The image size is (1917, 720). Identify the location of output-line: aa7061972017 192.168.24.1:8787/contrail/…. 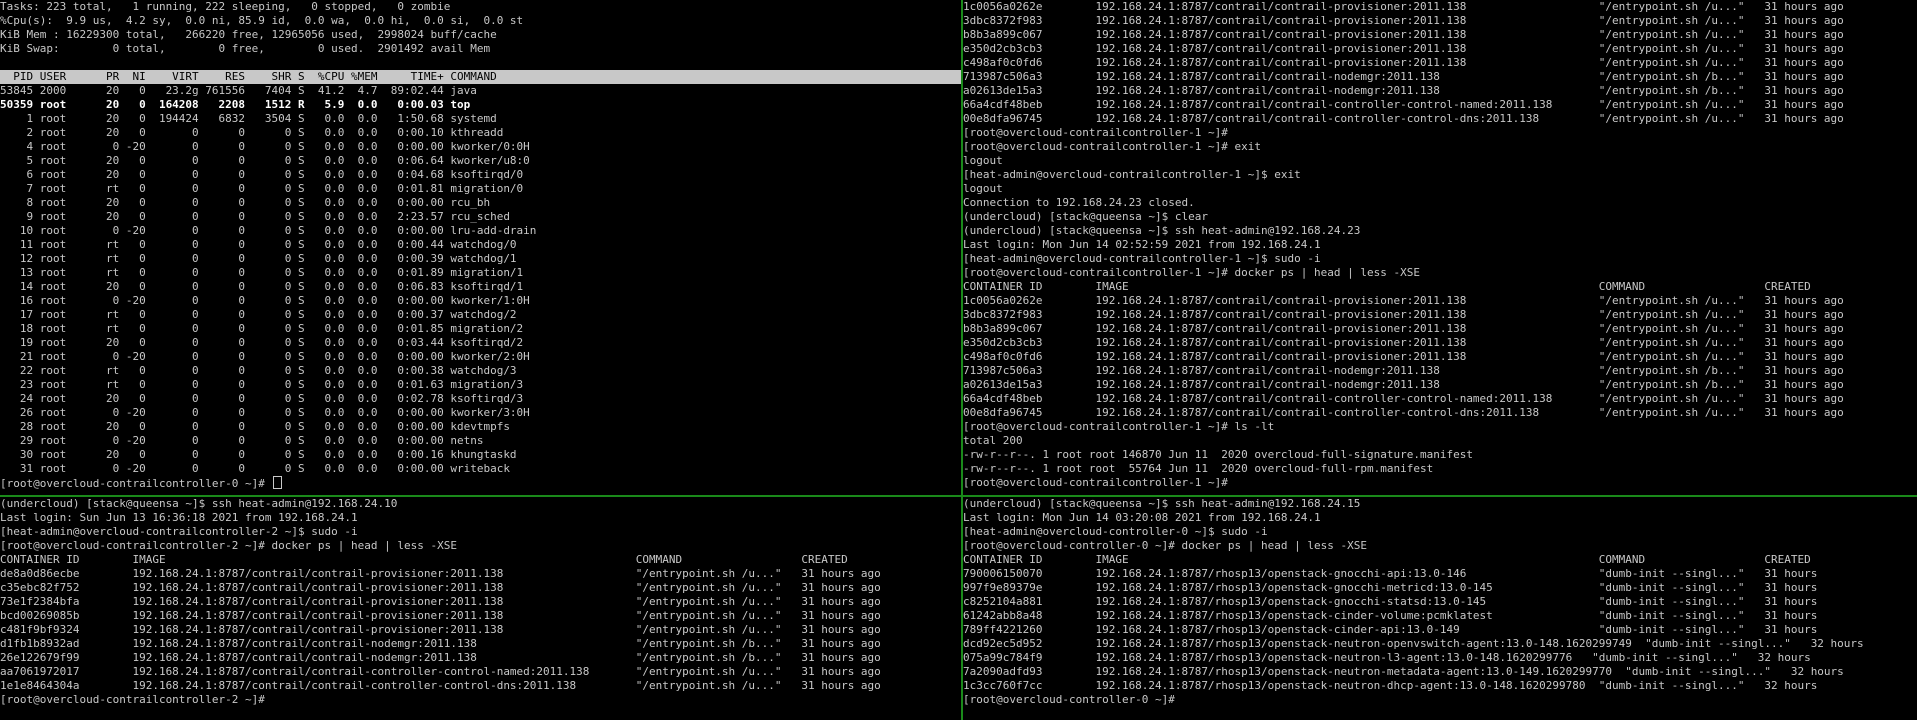
(440, 671).